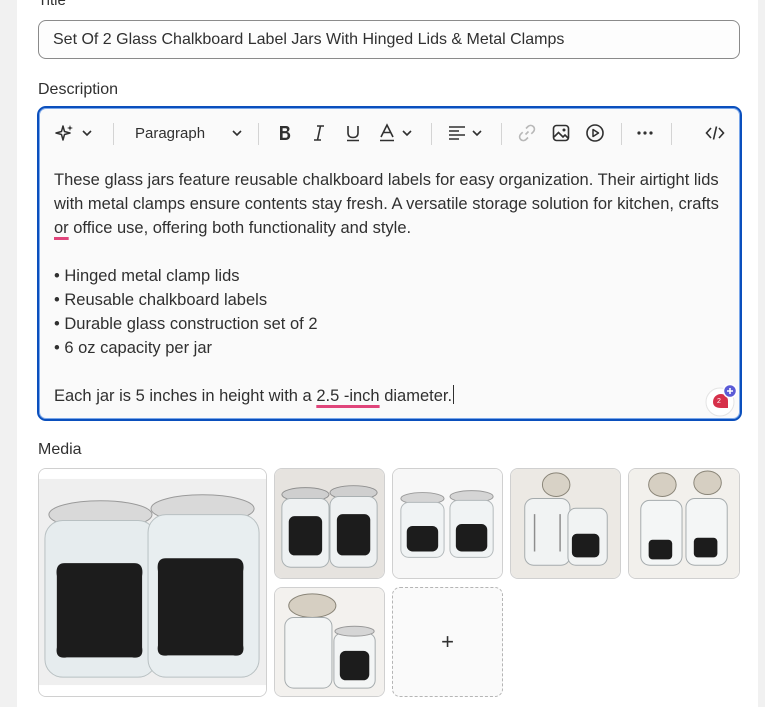 The width and height of the screenshot is (765, 707). Describe the element at coordinates (78, 89) in the screenshot. I see `description-label: Description` at that location.